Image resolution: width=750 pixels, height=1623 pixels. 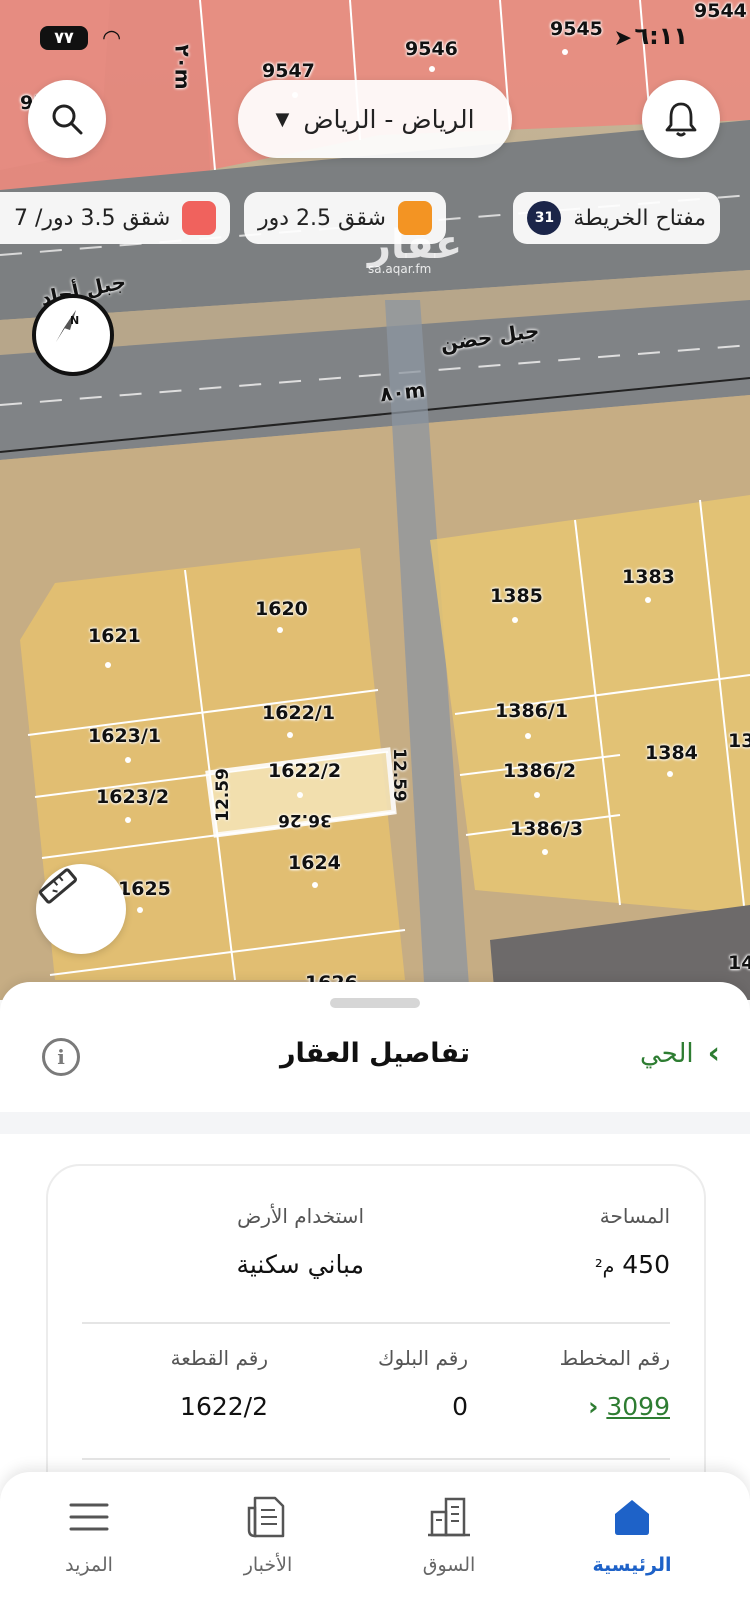 I want to click on plot-label: 1625, so click(x=144, y=889).